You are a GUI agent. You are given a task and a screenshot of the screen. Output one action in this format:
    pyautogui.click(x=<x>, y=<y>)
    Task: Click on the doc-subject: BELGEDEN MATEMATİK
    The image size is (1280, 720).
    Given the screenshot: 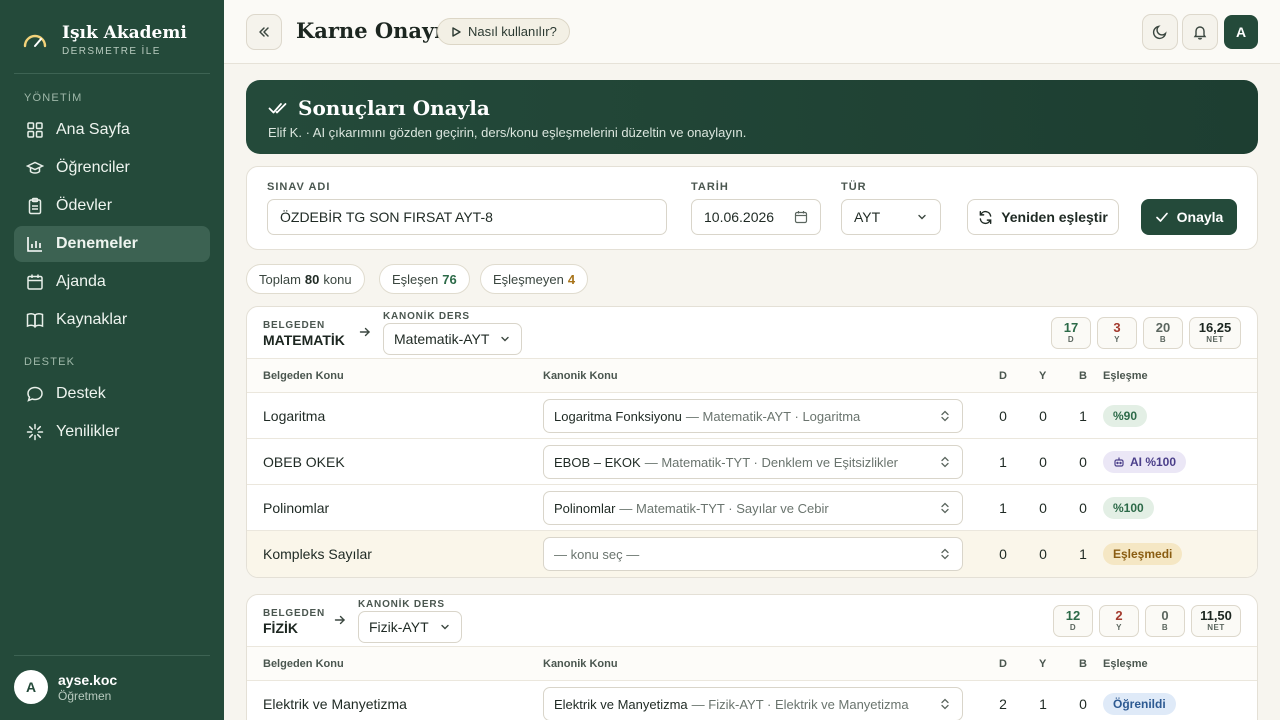 What is the action you would take?
    pyautogui.click(x=304, y=334)
    